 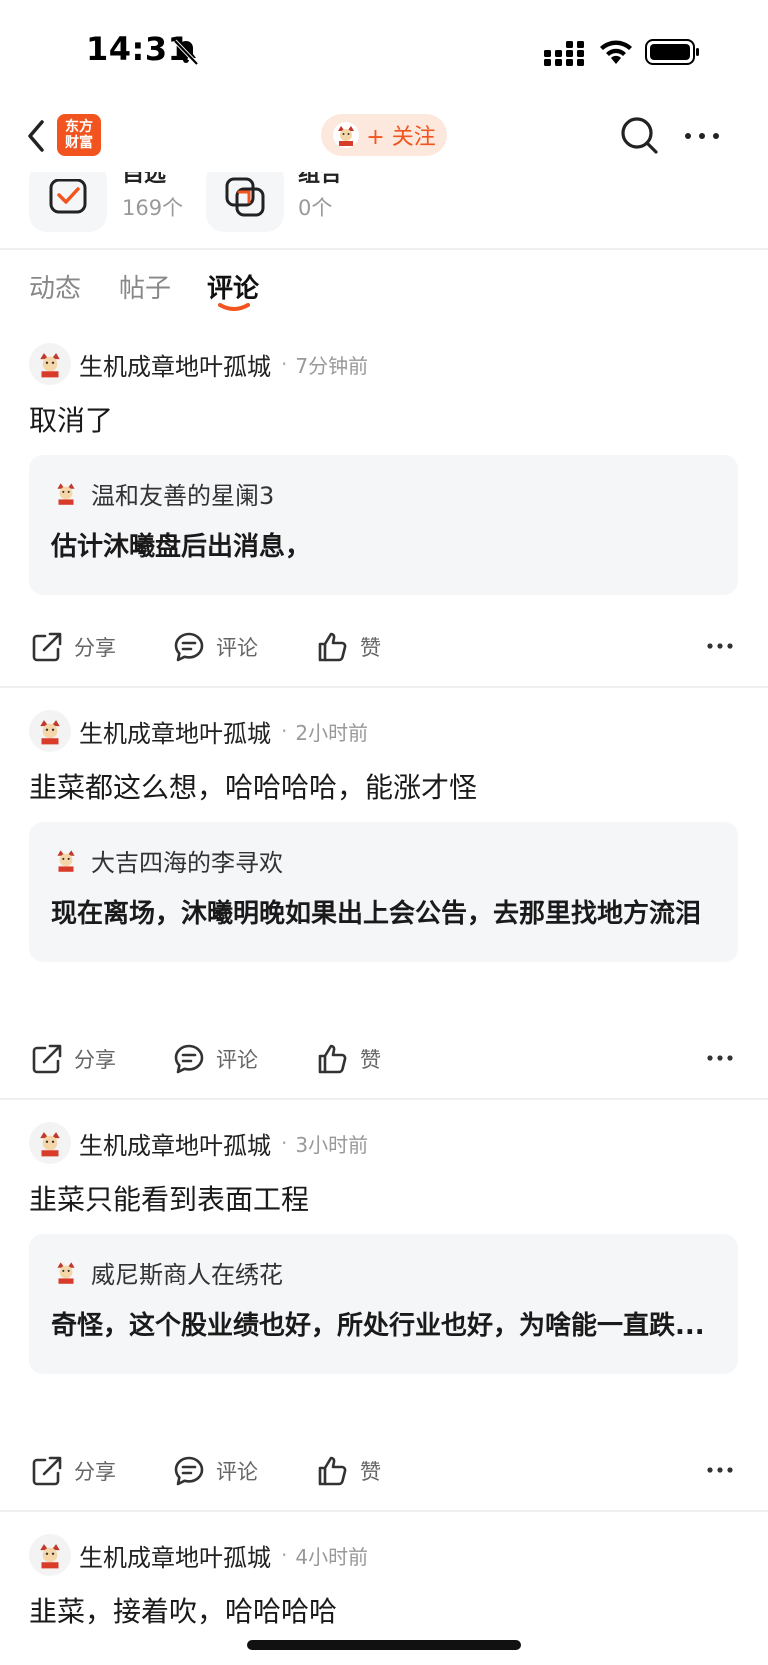 What do you see at coordinates (187, 860) in the screenshot?
I see `quoted-username: 大吉四海的李寻欢` at bounding box center [187, 860].